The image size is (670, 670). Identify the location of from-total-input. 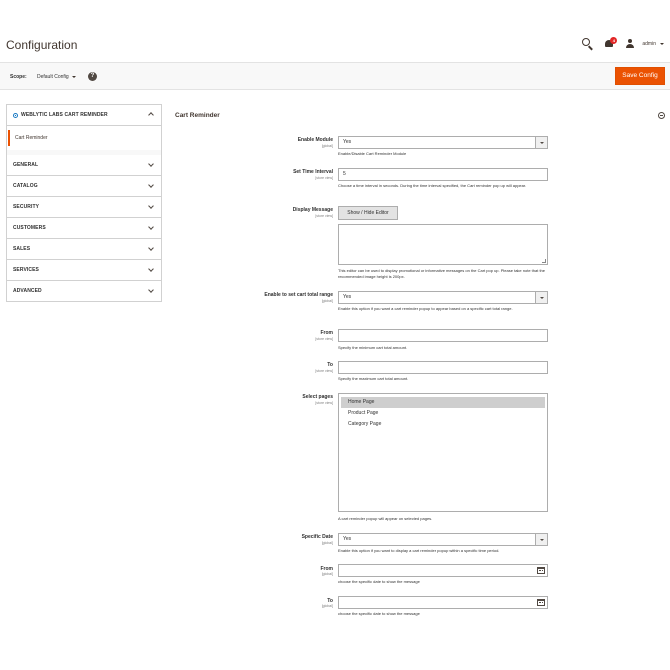
(443, 335).